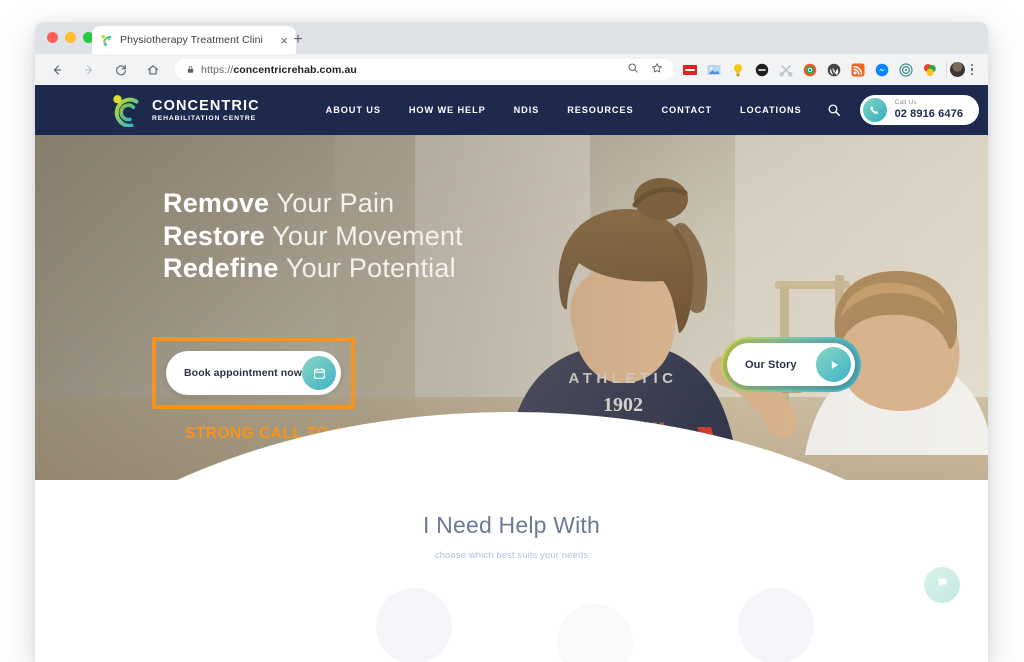  What do you see at coordinates (190, 70) in the screenshot?
I see `lock-icon` at bounding box center [190, 70].